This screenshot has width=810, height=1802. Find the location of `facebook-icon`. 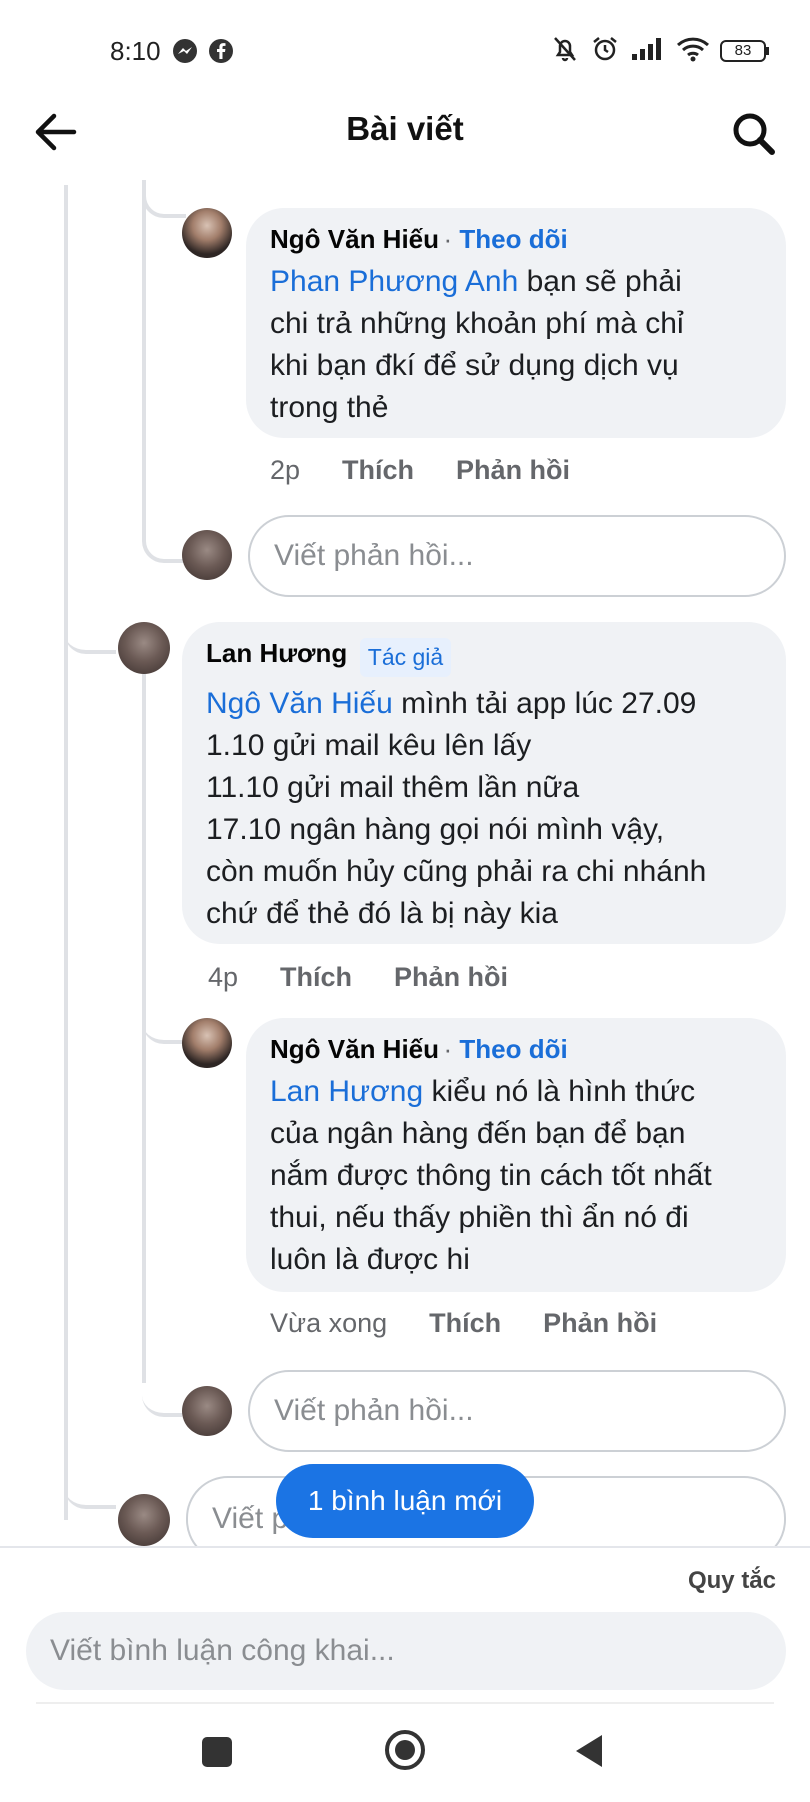

facebook-icon is located at coordinates (221, 53).